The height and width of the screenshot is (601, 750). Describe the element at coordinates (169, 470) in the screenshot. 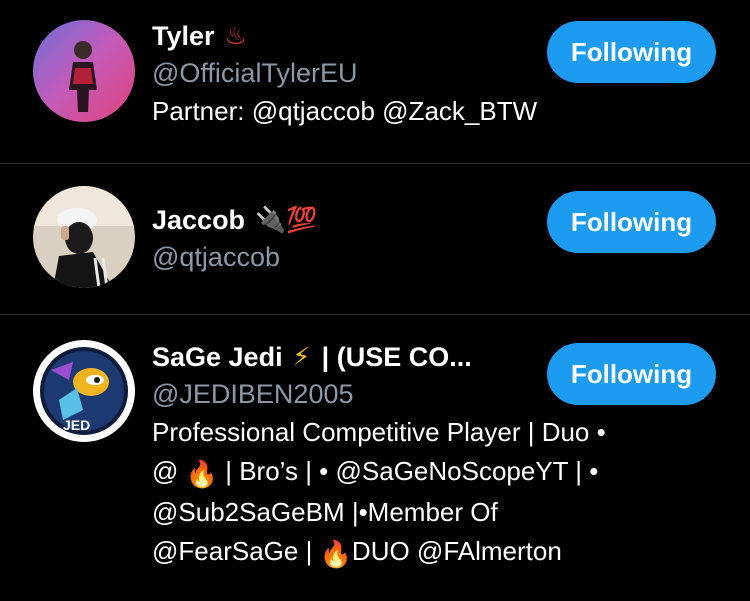

I see `bio-text: @` at that location.